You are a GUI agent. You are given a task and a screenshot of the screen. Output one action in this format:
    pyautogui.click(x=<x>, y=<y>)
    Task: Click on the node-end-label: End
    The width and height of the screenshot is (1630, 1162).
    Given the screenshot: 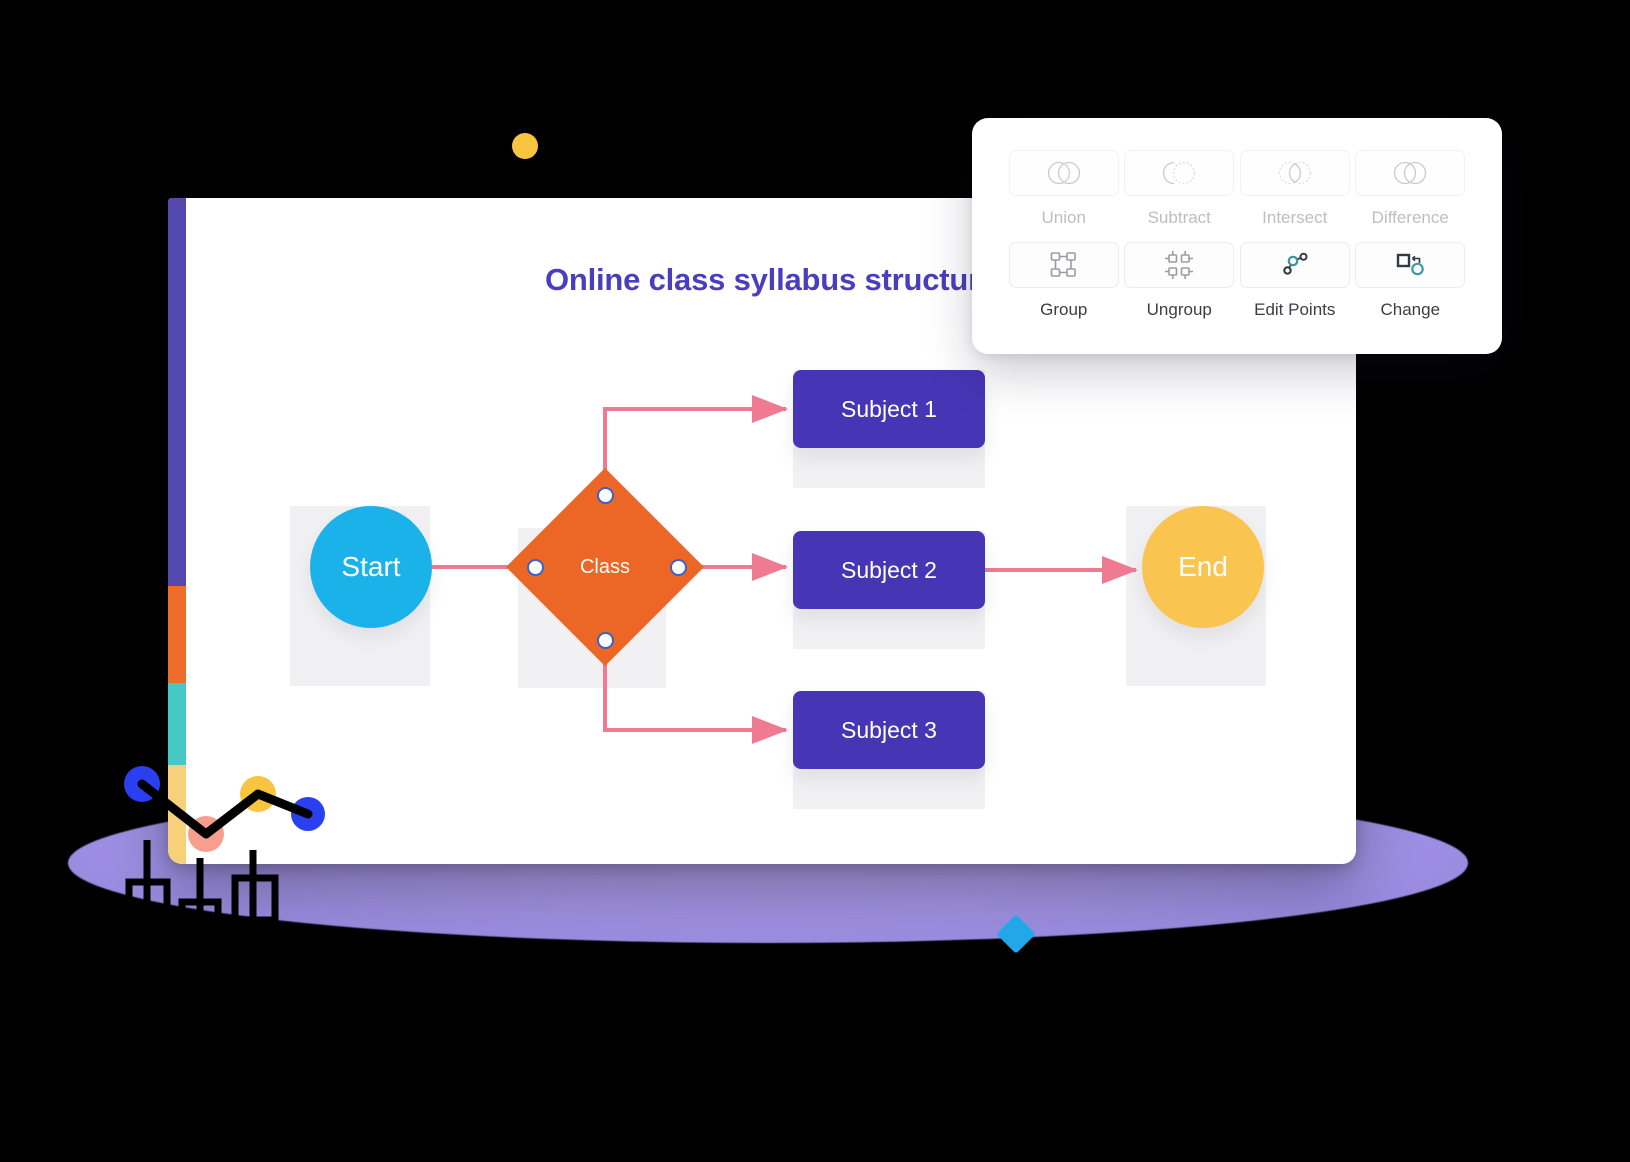 What is the action you would take?
    pyautogui.click(x=1203, y=566)
    